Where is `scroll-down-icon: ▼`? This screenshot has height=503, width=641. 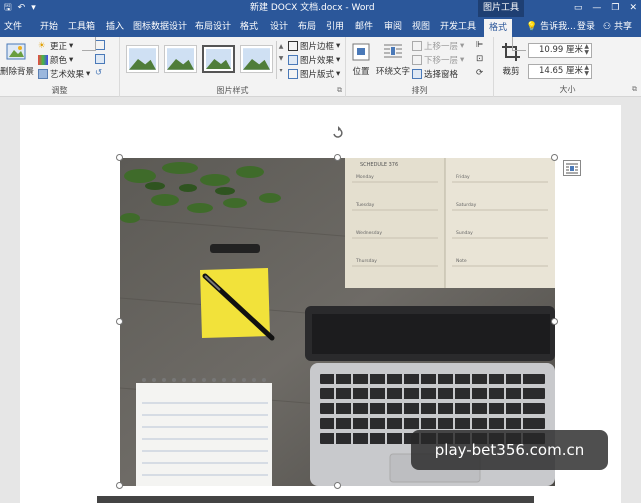 scroll-down-icon: ▼ is located at coordinates (281, 59).